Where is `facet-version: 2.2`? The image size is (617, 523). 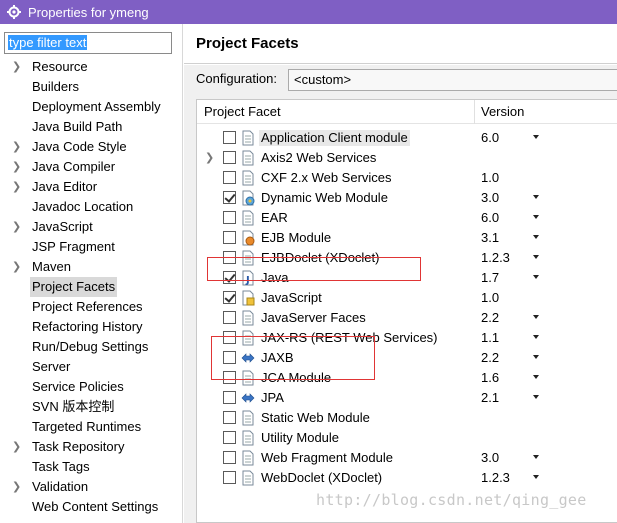 facet-version: 2.2 is located at coordinates (490, 317).